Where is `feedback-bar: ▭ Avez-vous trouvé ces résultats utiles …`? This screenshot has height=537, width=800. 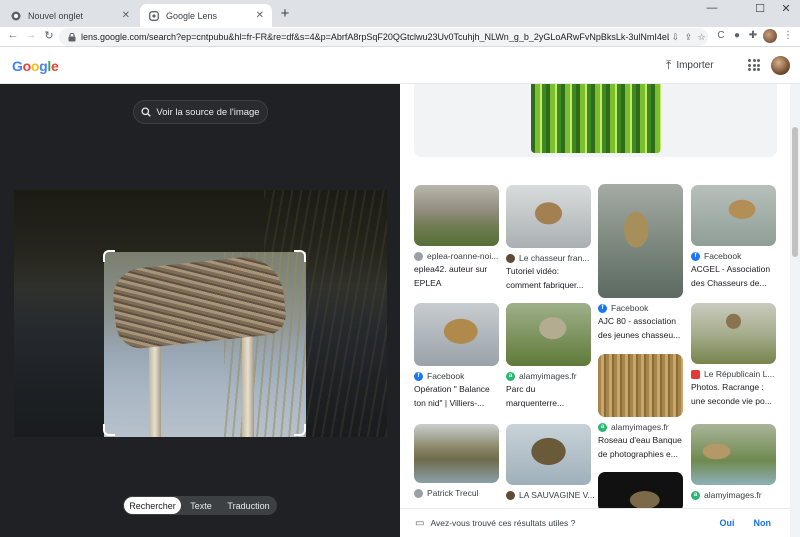
feedback-bar: ▭ Avez-vous trouvé ces résultats utiles … is located at coordinates (595, 522).